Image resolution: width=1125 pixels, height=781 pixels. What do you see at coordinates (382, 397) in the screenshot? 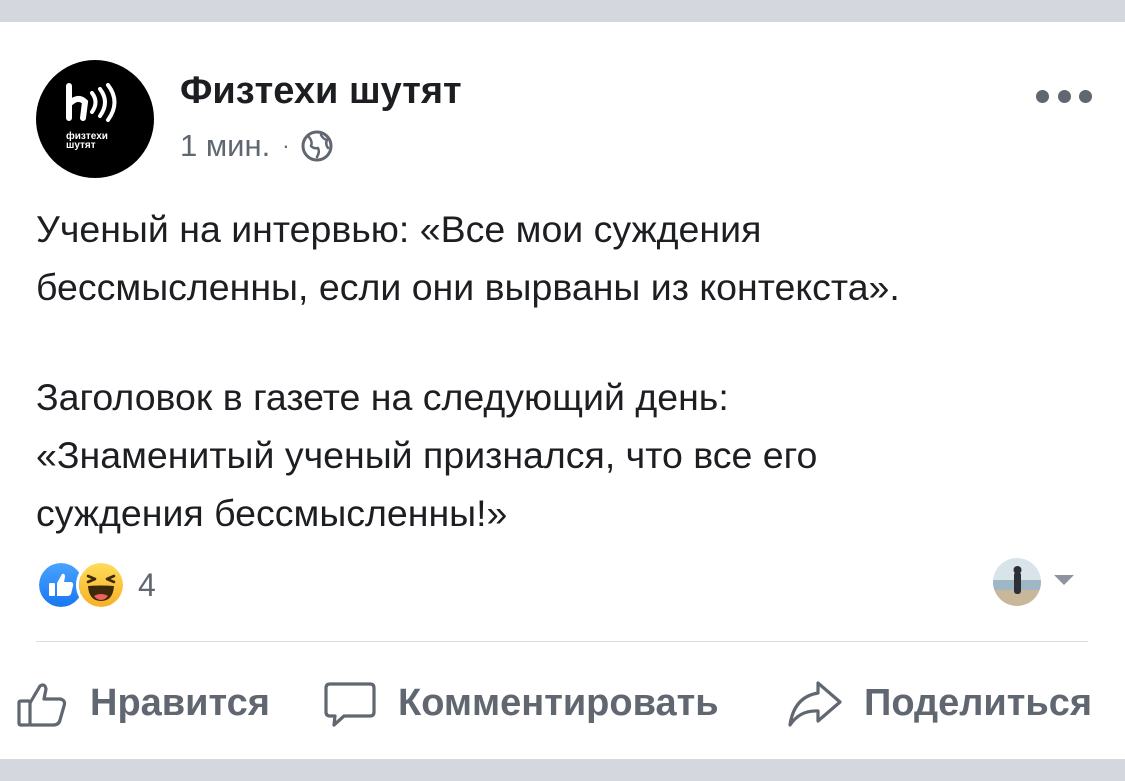
I see `post-text-line: Заголовок в газете на следующий день:` at bounding box center [382, 397].